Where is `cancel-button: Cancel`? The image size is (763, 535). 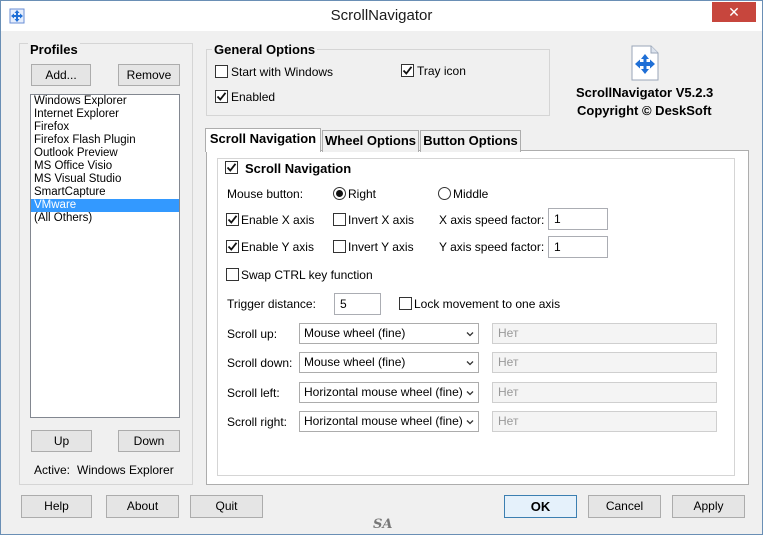
cancel-button: Cancel is located at coordinates (624, 506).